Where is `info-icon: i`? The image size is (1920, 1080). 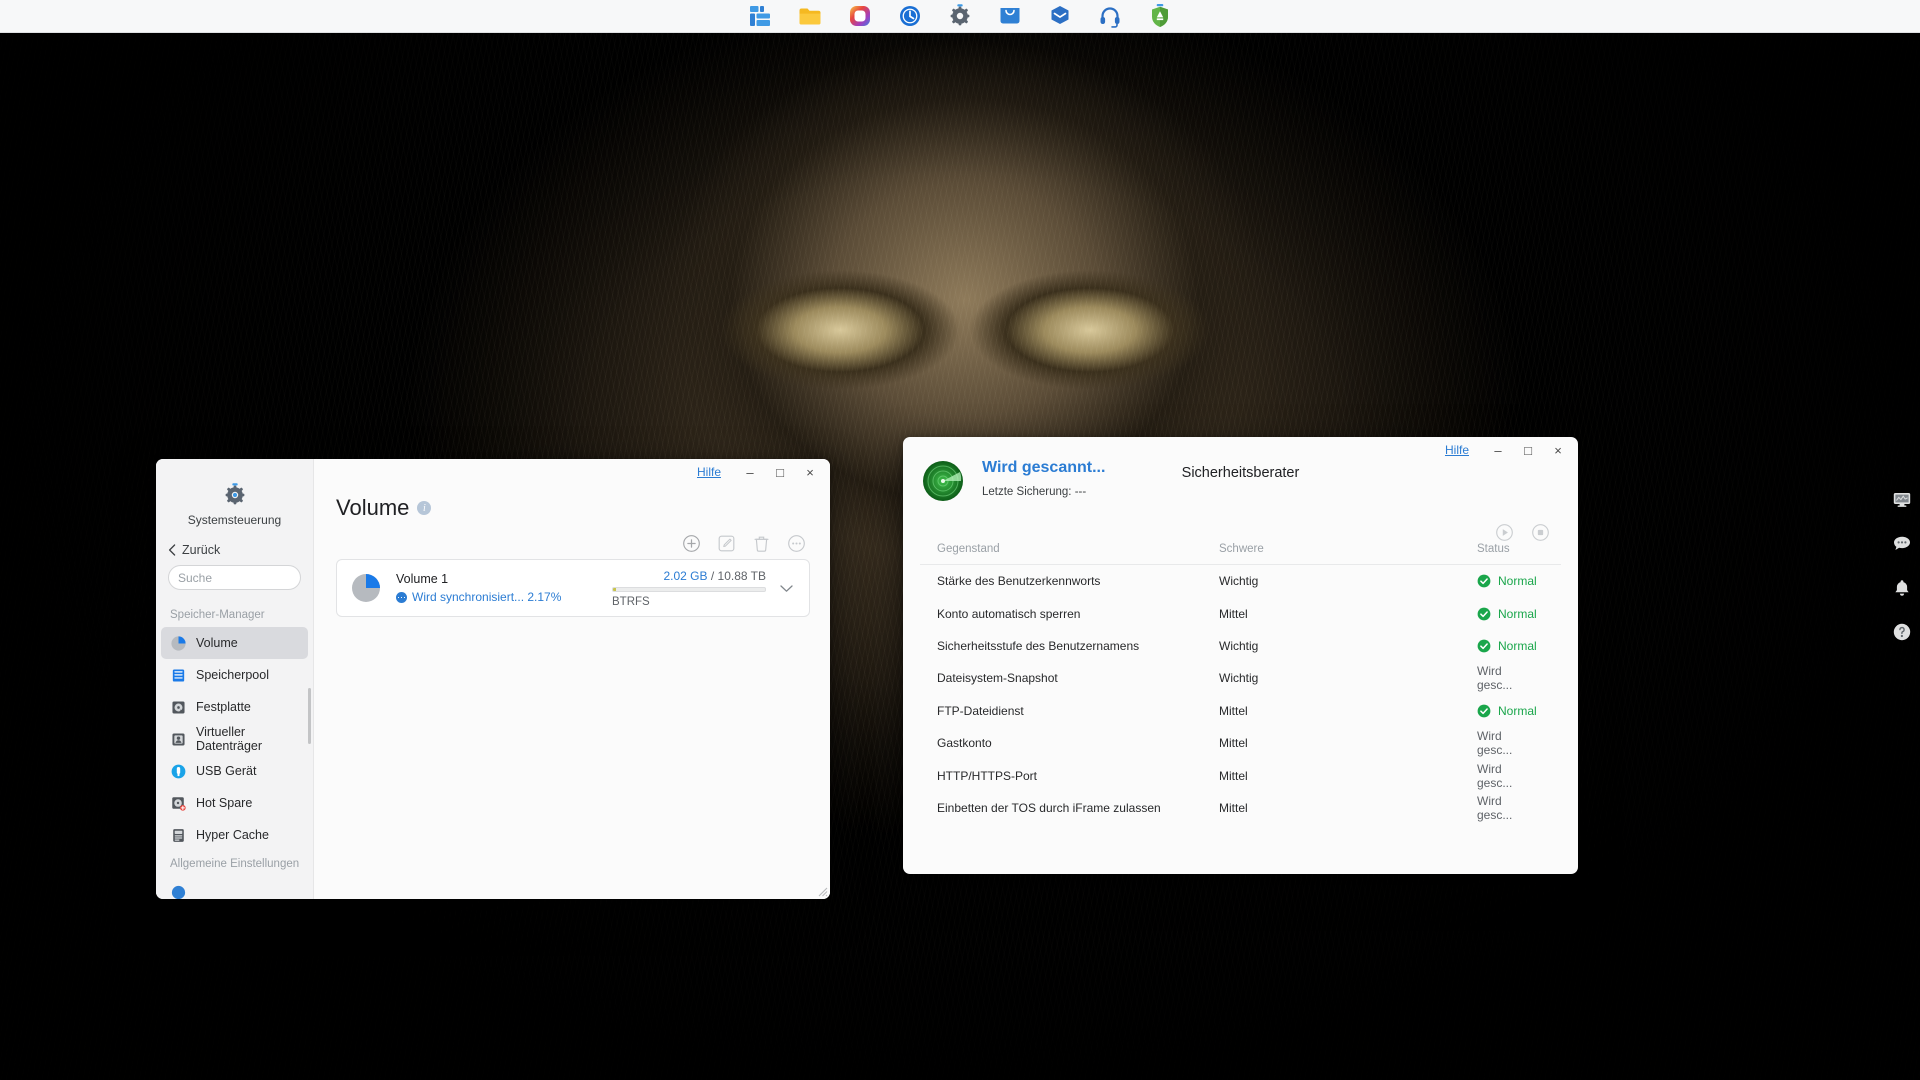
info-icon: i is located at coordinates (424, 508).